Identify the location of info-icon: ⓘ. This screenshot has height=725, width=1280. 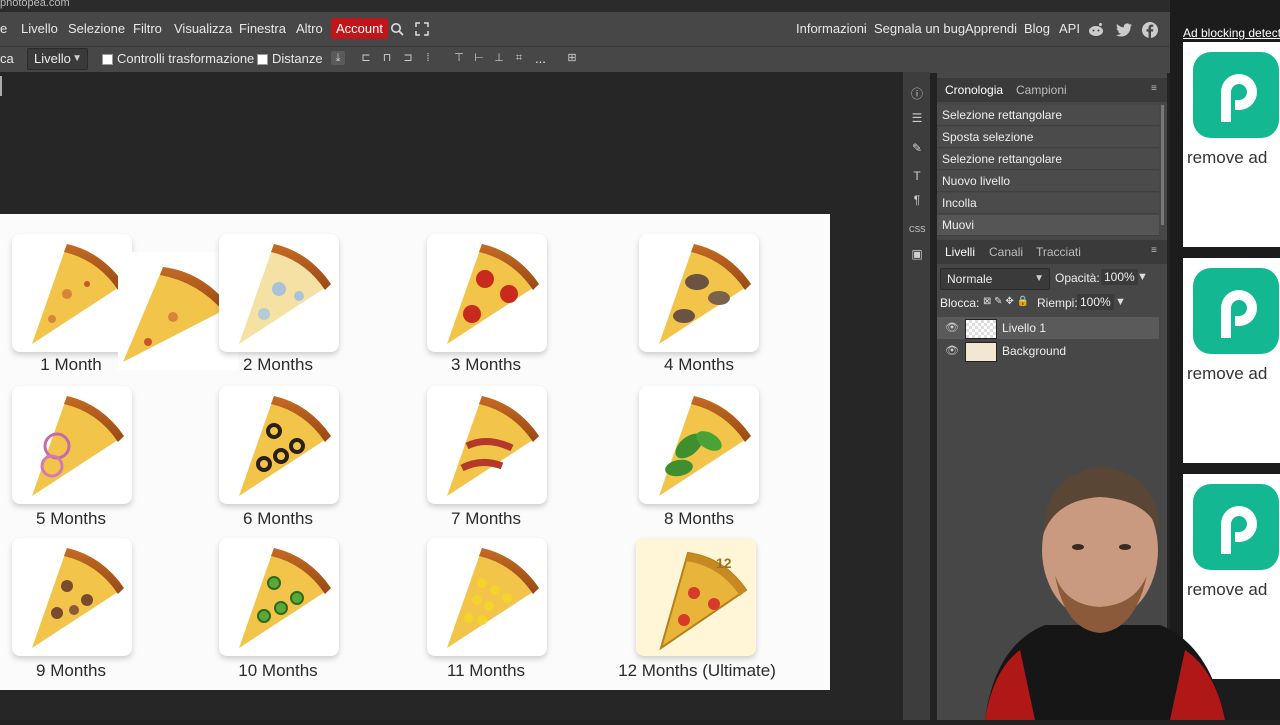
(917, 94).